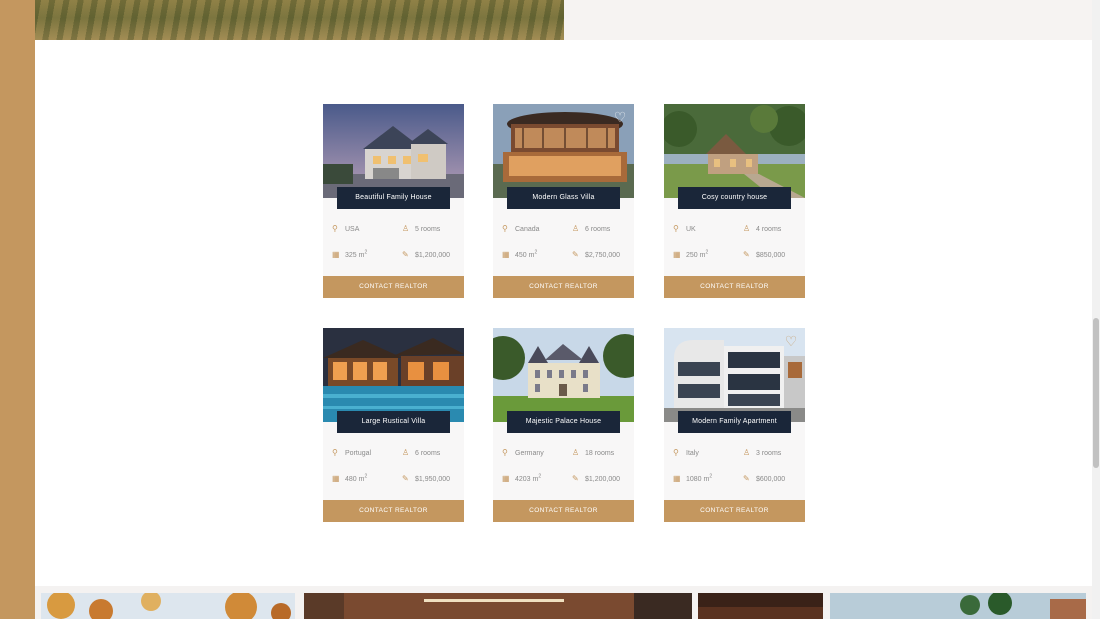 The width and height of the screenshot is (1100, 619). Describe the element at coordinates (734, 198) in the screenshot. I see `property-title: Cosy country house` at that location.